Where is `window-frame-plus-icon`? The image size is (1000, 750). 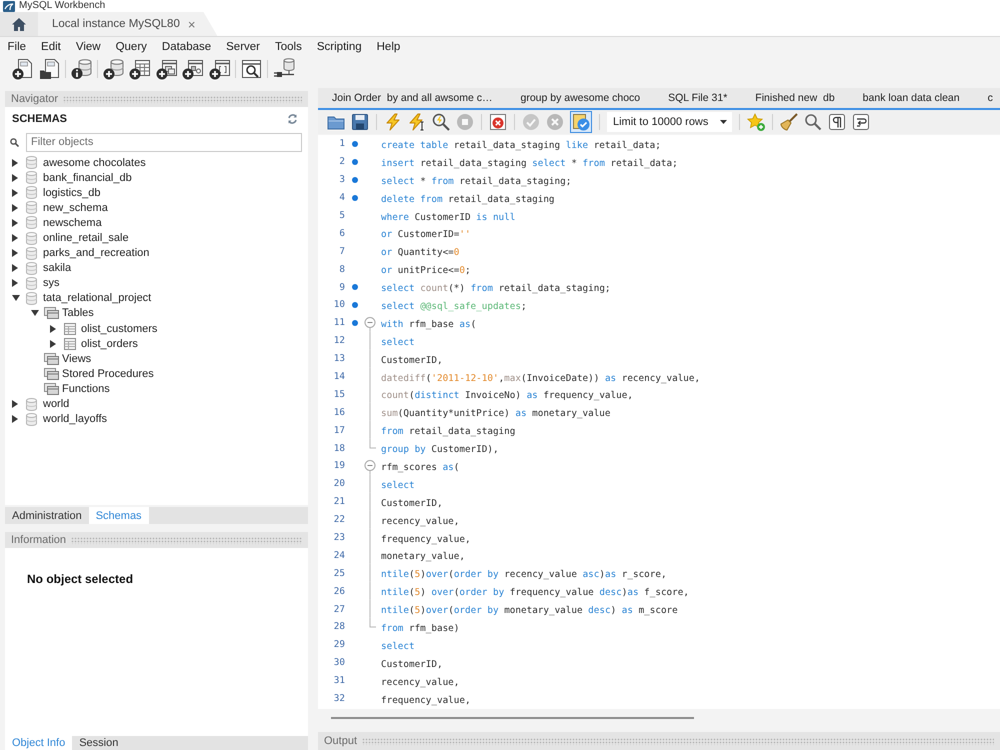 window-frame-plus-icon is located at coordinates (219, 69).